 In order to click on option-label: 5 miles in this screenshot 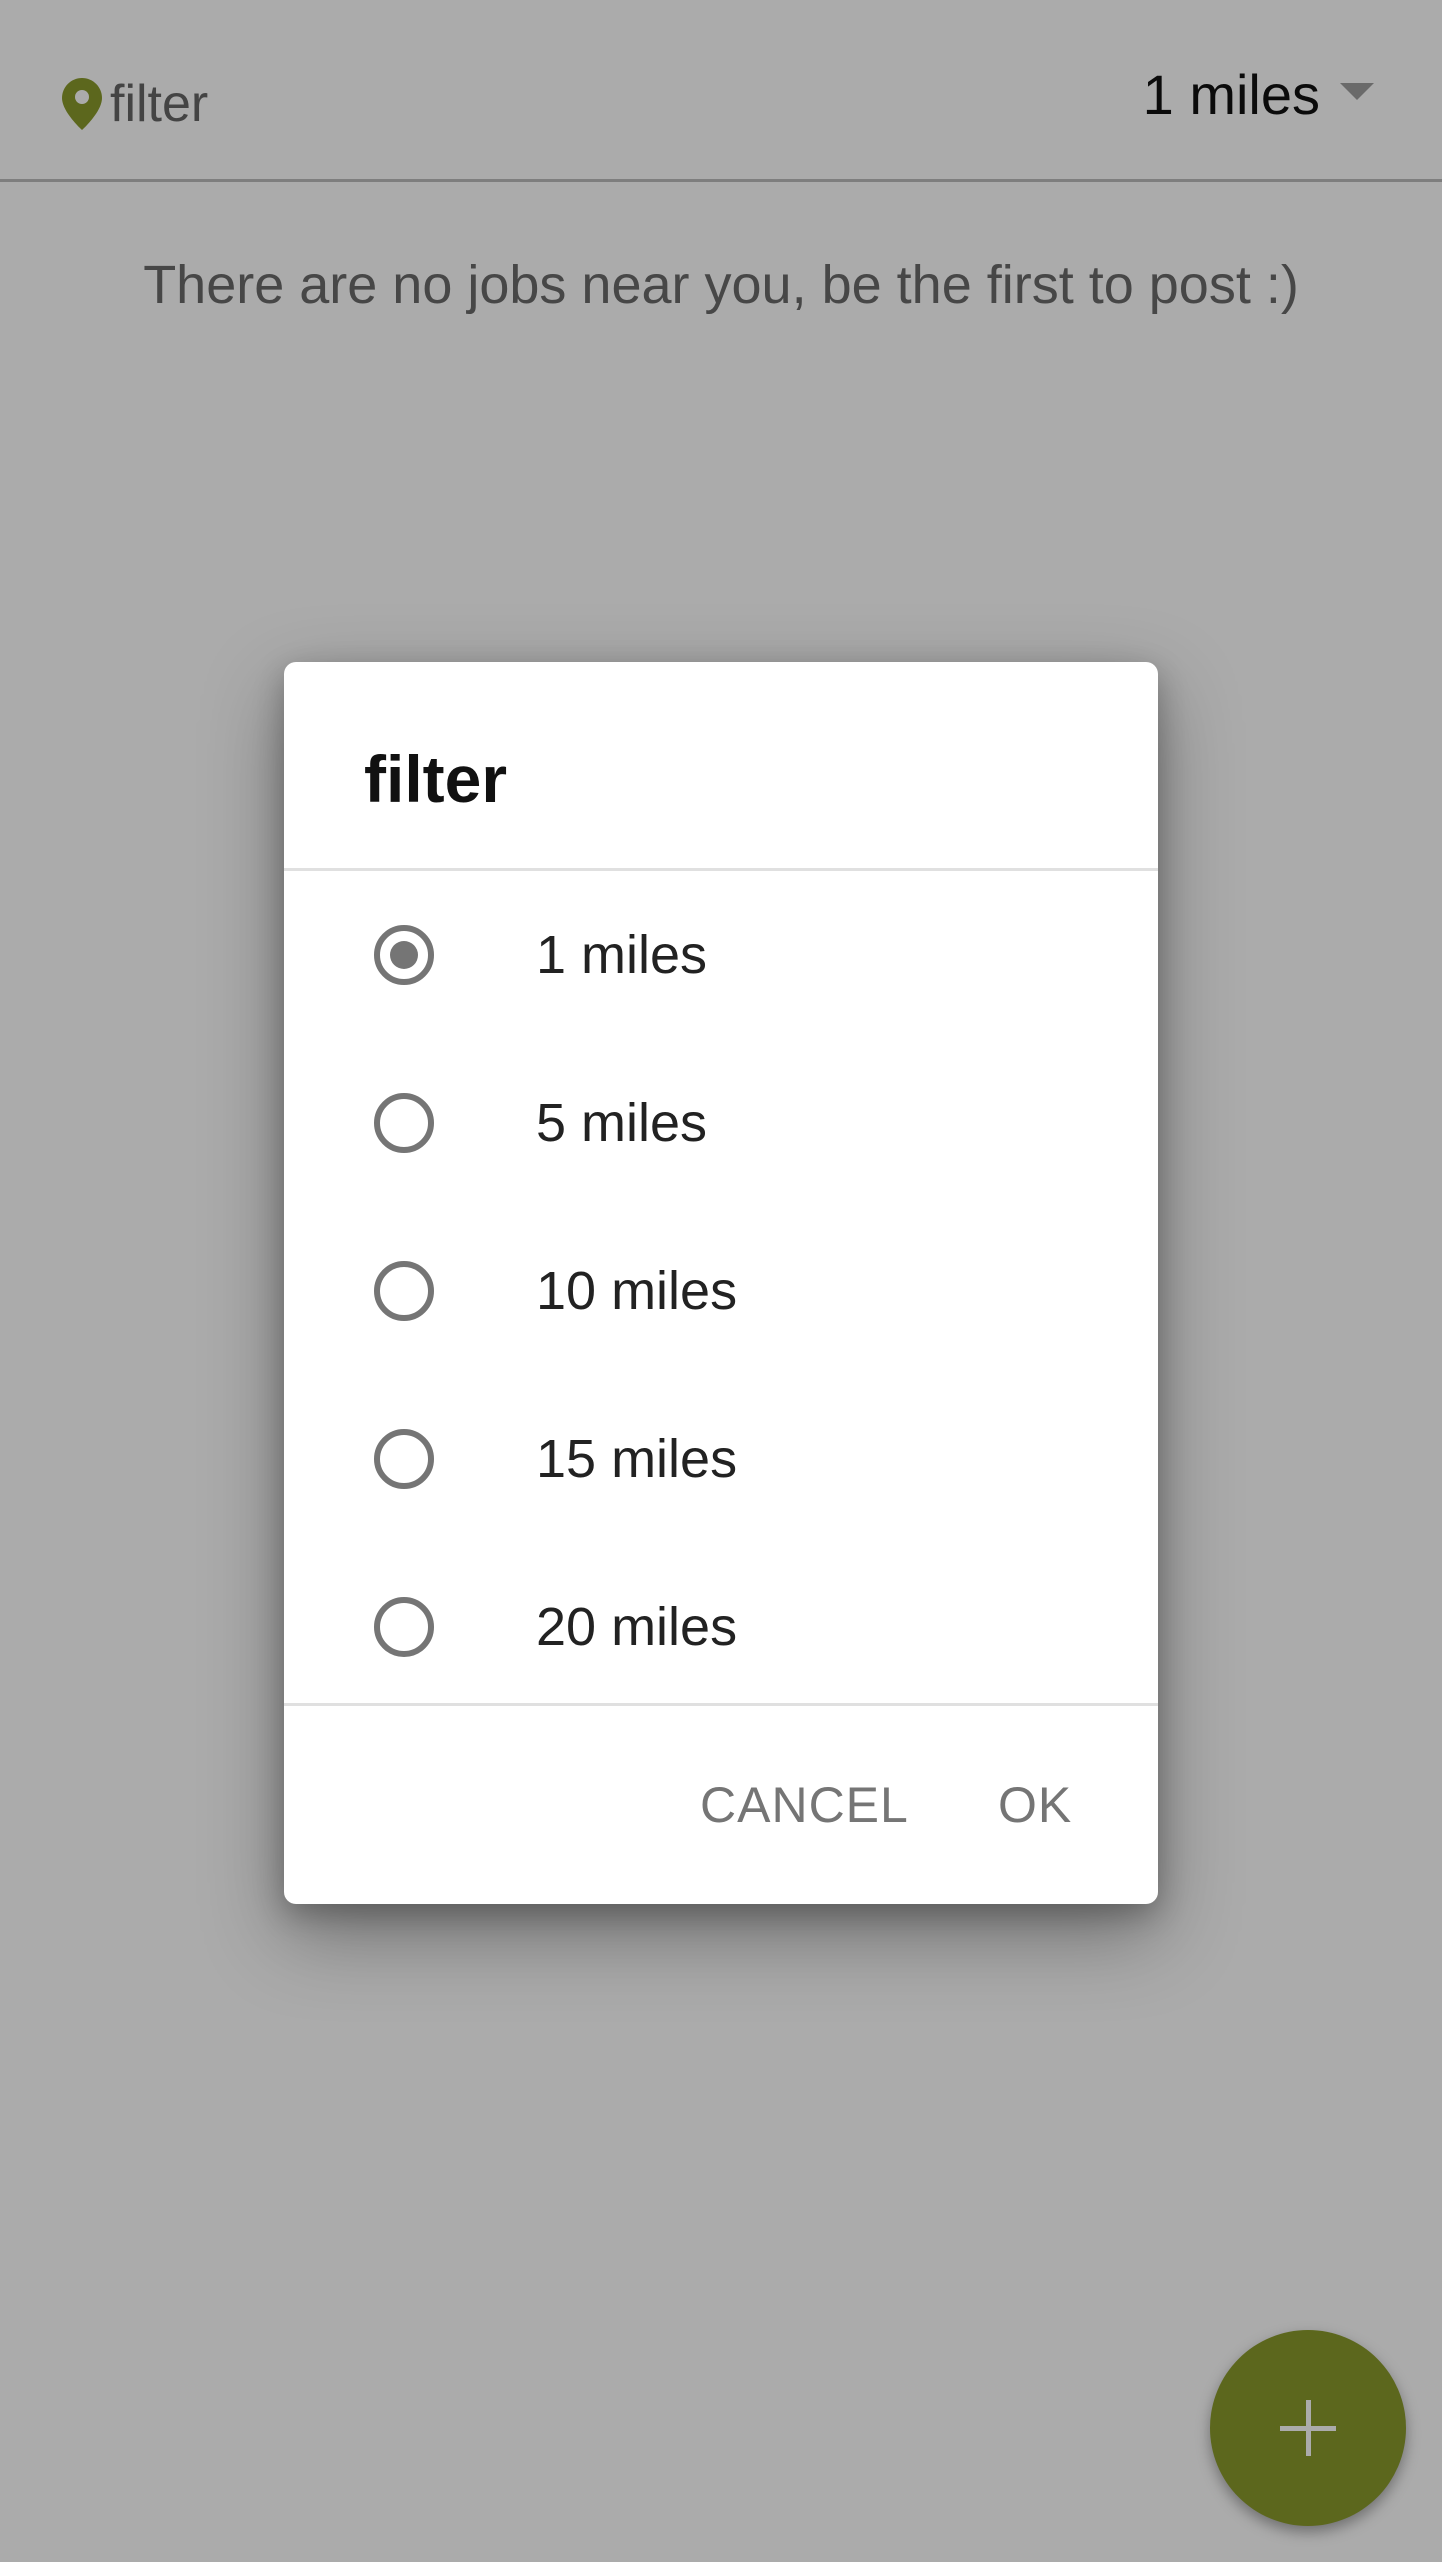, I will do `click(622, 1123)`.